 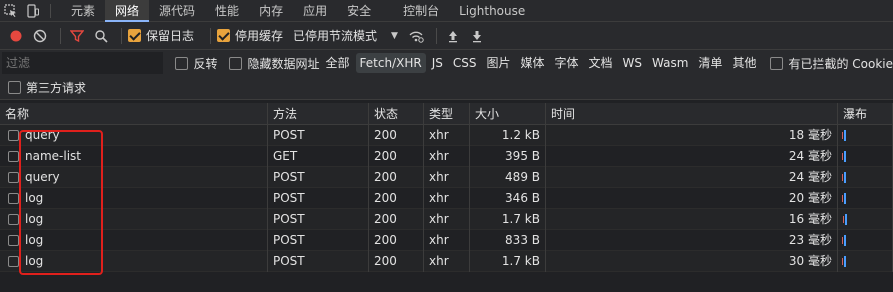 I want to click on tab-security: 安全, so click(x=359, y=11).